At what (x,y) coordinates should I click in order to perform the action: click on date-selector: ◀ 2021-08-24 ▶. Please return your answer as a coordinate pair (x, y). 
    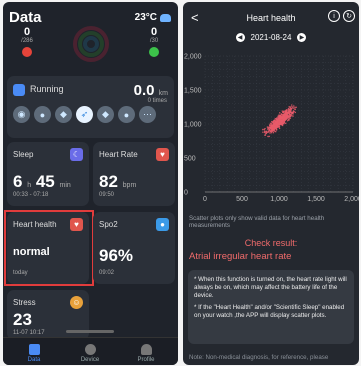
    Looking at the image, I should click on (271, 37).